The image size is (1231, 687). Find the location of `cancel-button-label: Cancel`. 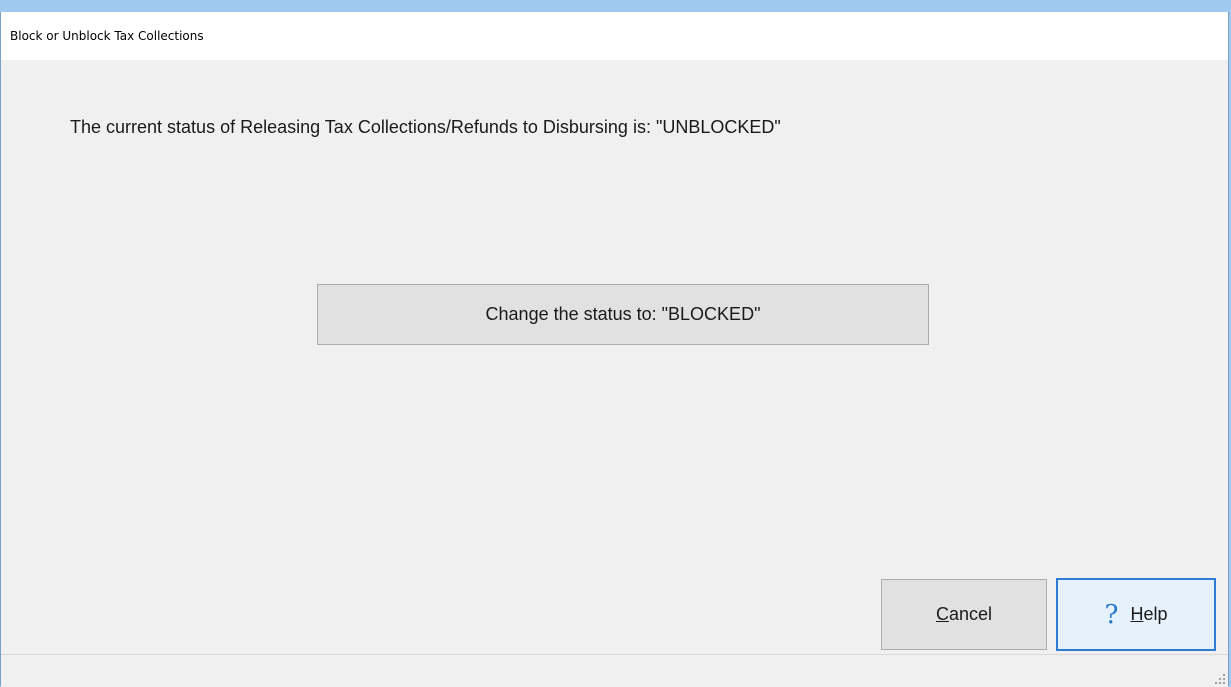

cancel-button-label: Cancel is located at coordinates (964, 614).